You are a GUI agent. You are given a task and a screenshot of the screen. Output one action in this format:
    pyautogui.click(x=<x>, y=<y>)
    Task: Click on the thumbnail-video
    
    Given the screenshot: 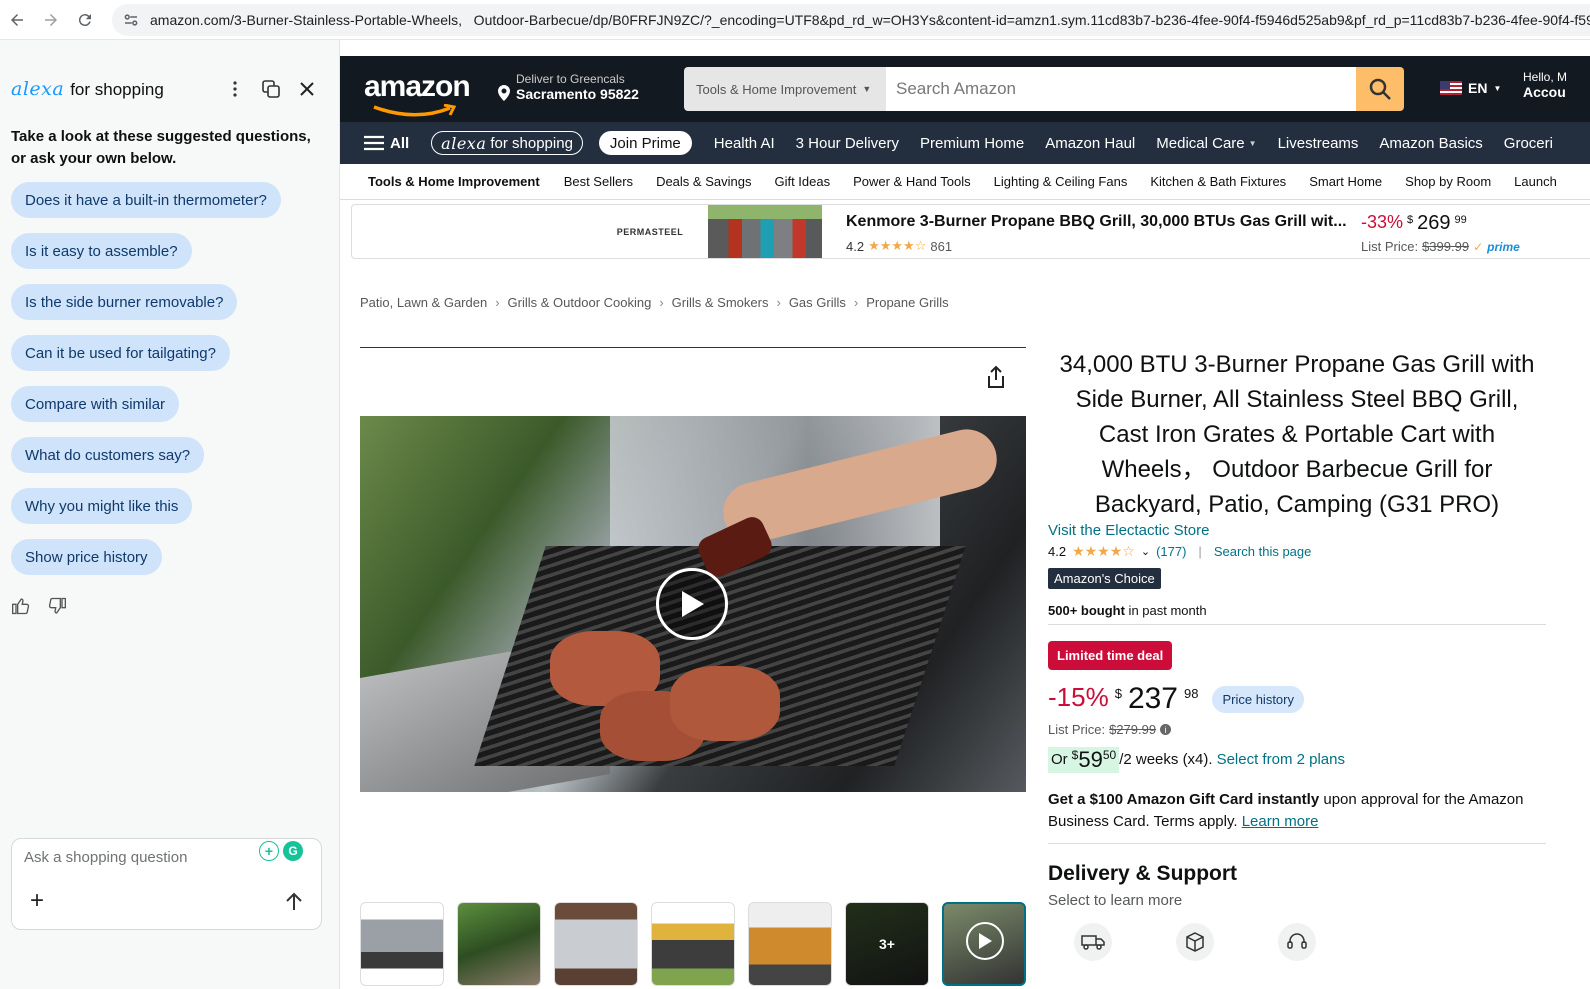 What is the action you would take?
    pyautogui.click(x=984, y=944)
    